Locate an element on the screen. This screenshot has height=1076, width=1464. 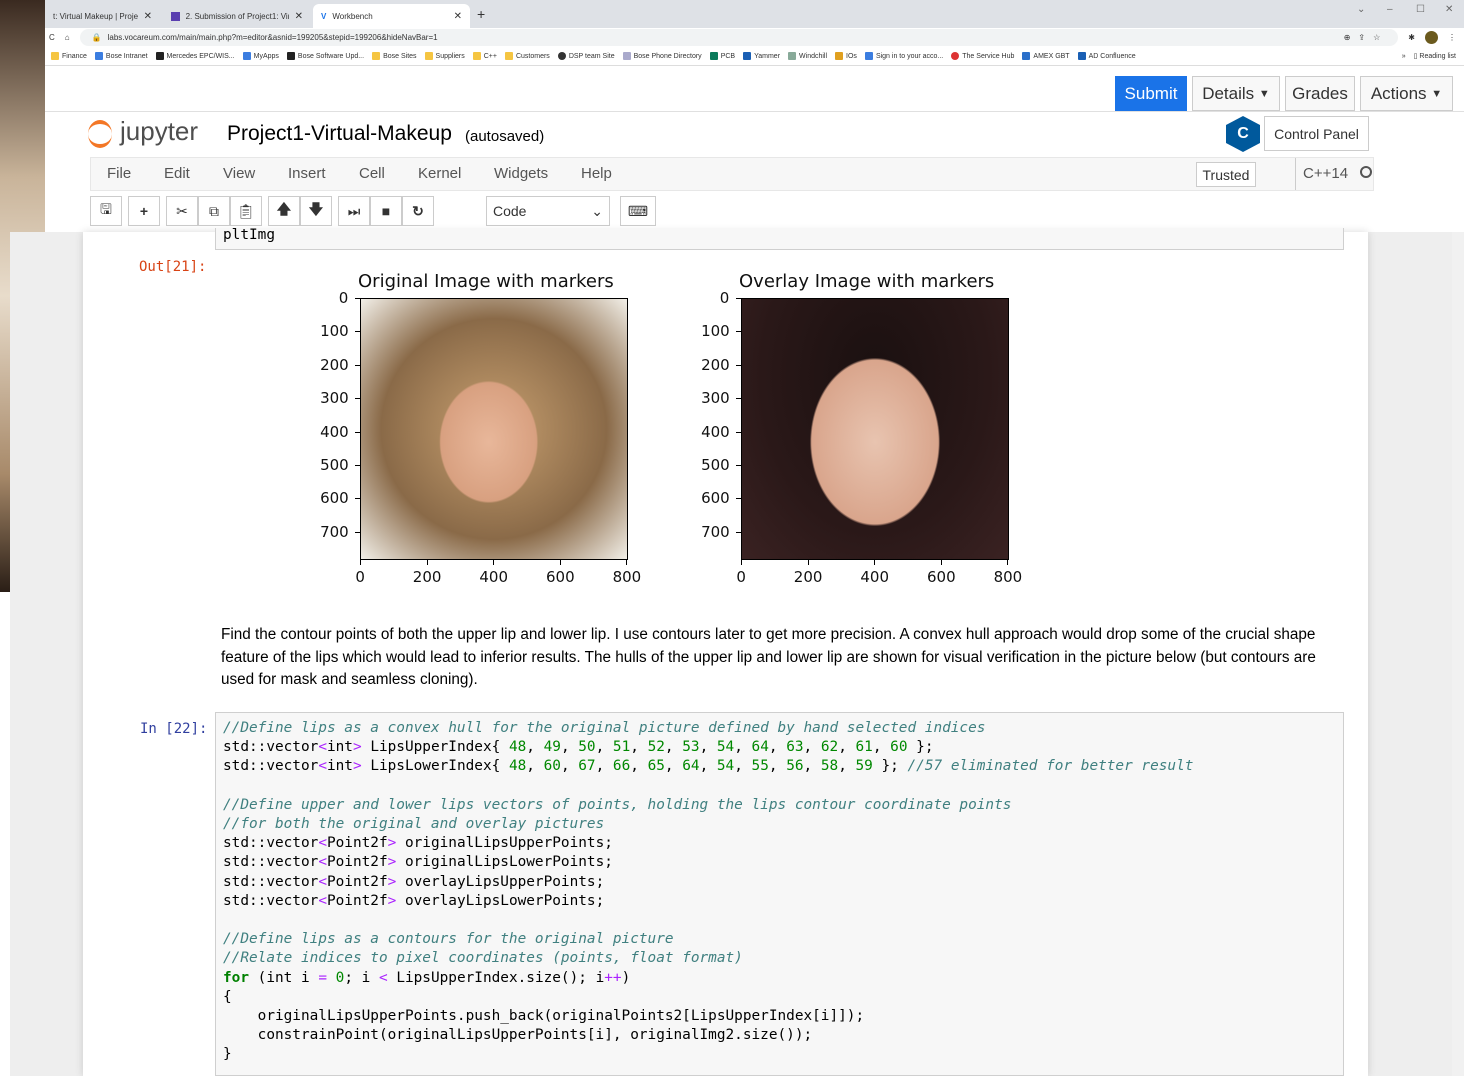
lock-icon: 🔒 is located at coordinates (96, 37).